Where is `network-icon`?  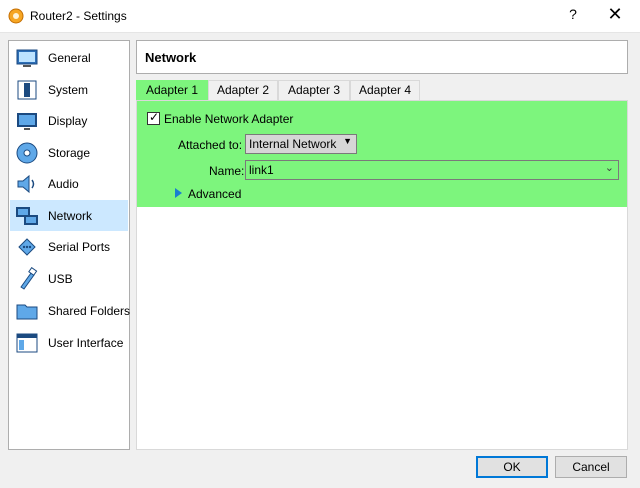 network-icon is located at coordinates (27, 215).